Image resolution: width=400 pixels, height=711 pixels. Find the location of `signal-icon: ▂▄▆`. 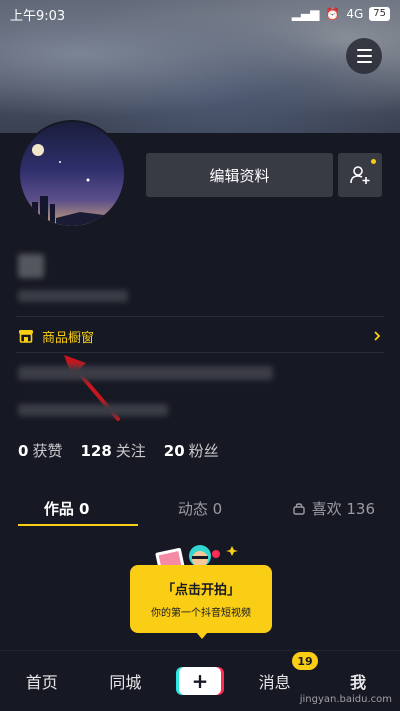

signal-icon: ▂▄▆ is located at coordinates (305, 14).